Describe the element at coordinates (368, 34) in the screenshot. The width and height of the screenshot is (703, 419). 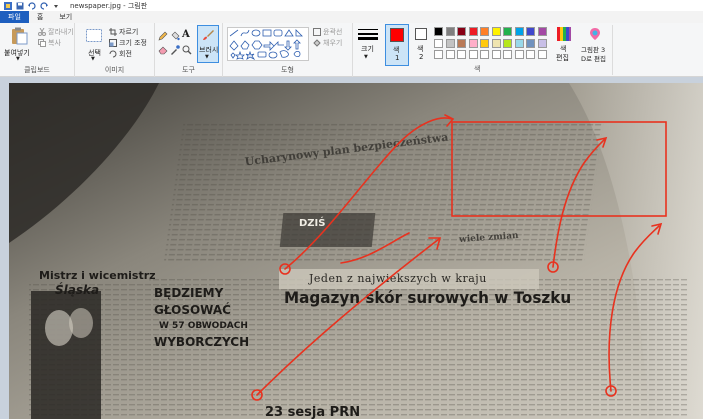
I see `line-size-icon` at that location.